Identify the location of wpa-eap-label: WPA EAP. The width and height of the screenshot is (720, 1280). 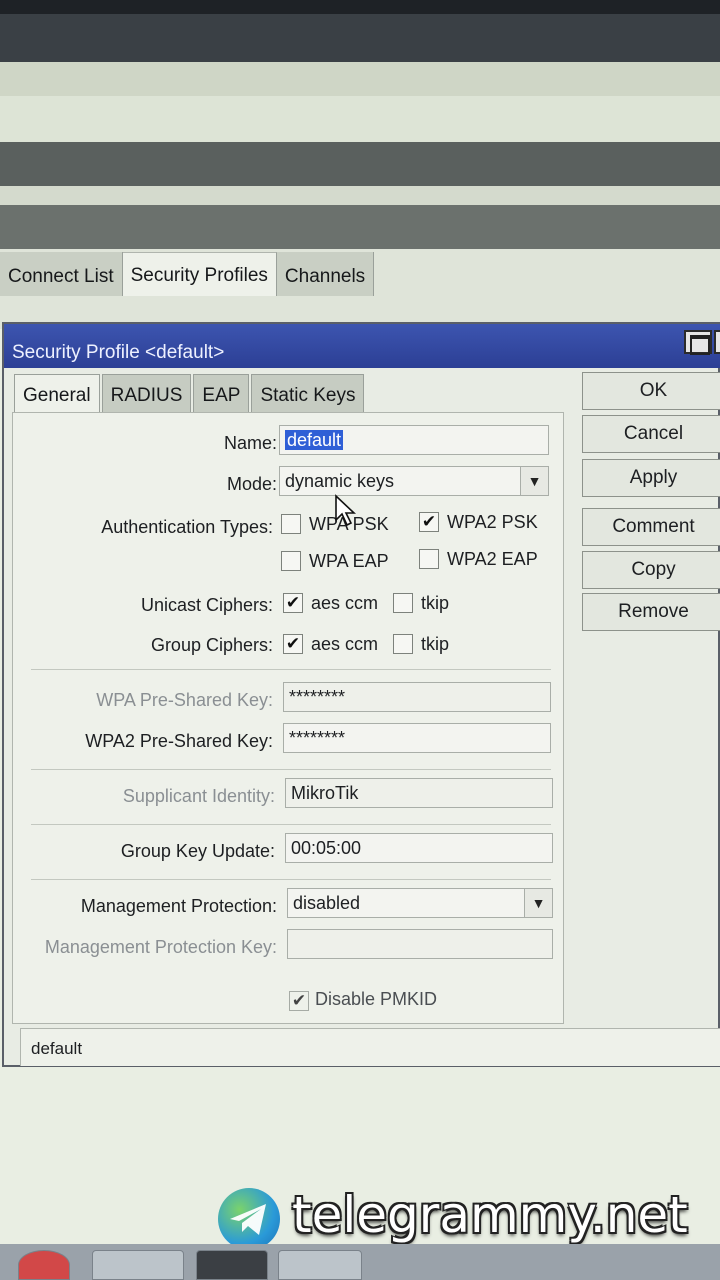
(349, 561).